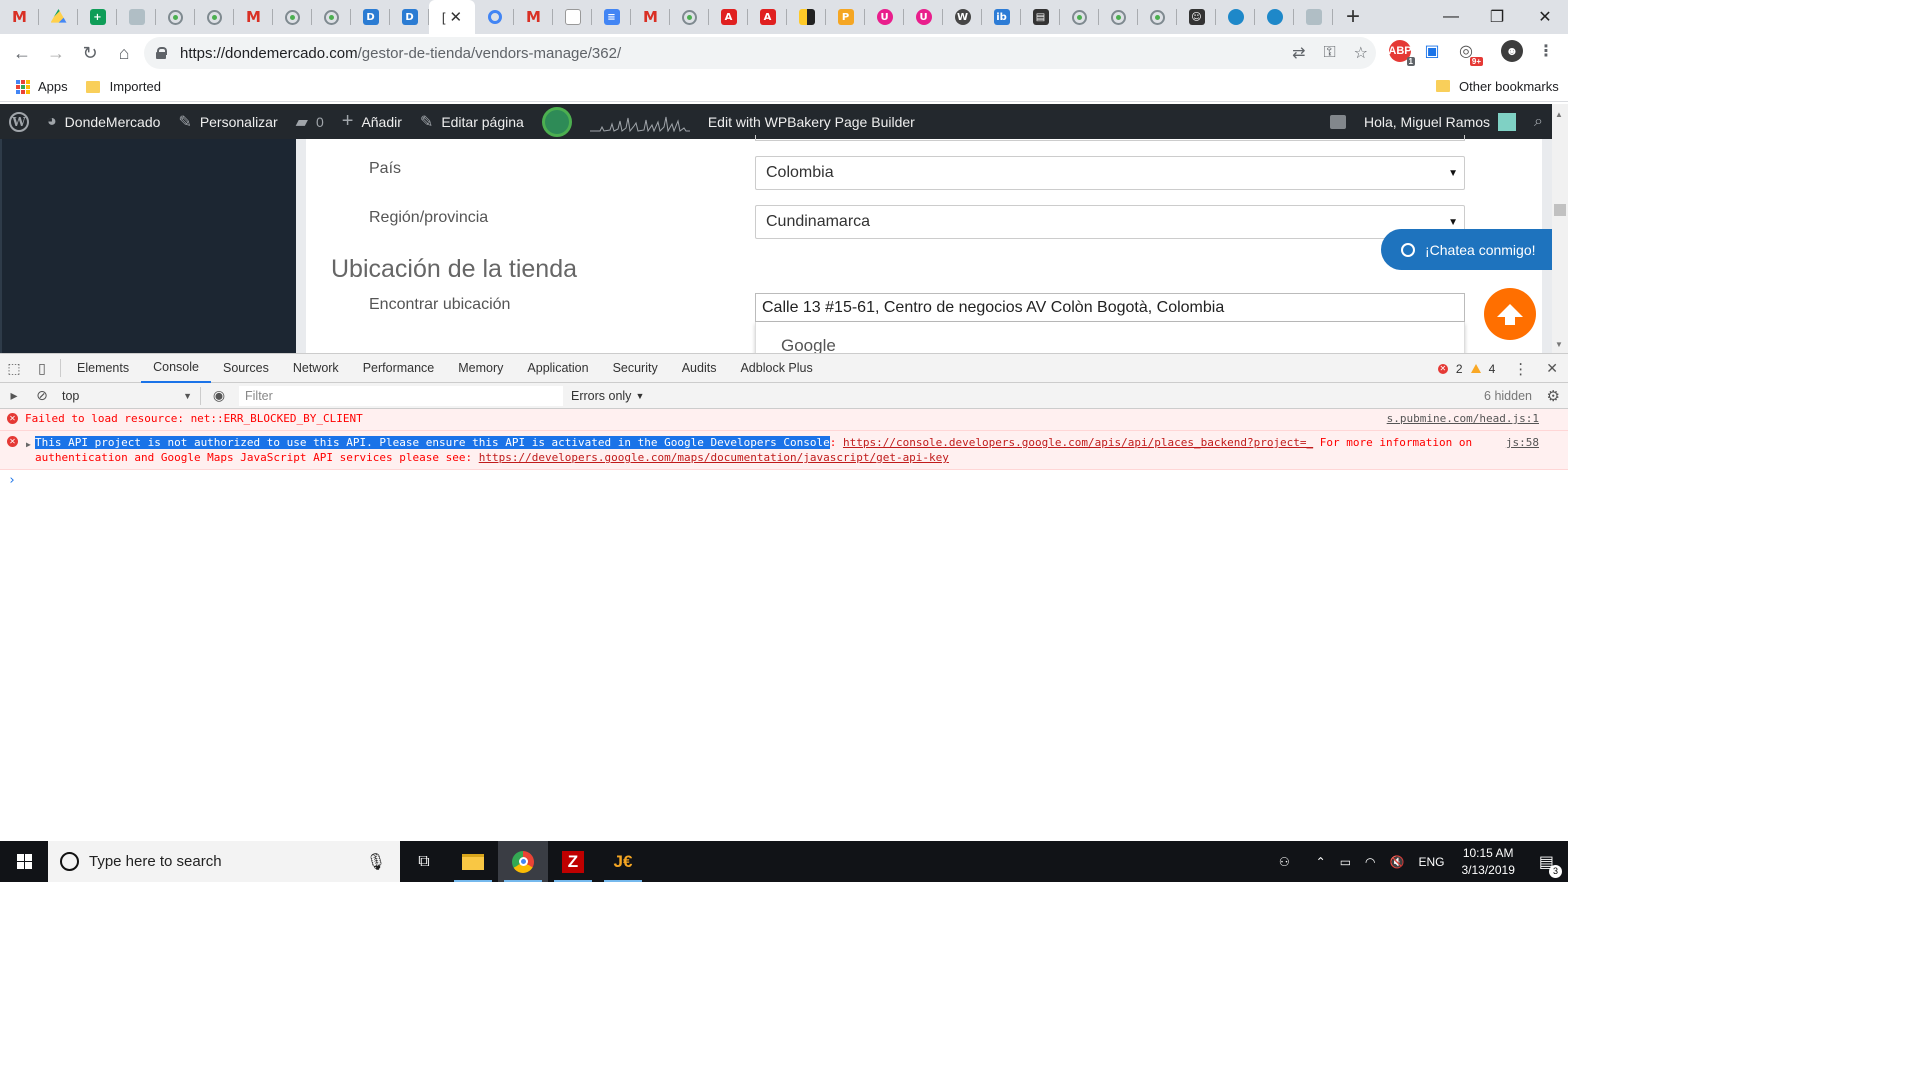  What do you see at coordinates (424, 861) in the screenshot?
I see `task-view-button: ⧉` at bounding box center [424, 861].